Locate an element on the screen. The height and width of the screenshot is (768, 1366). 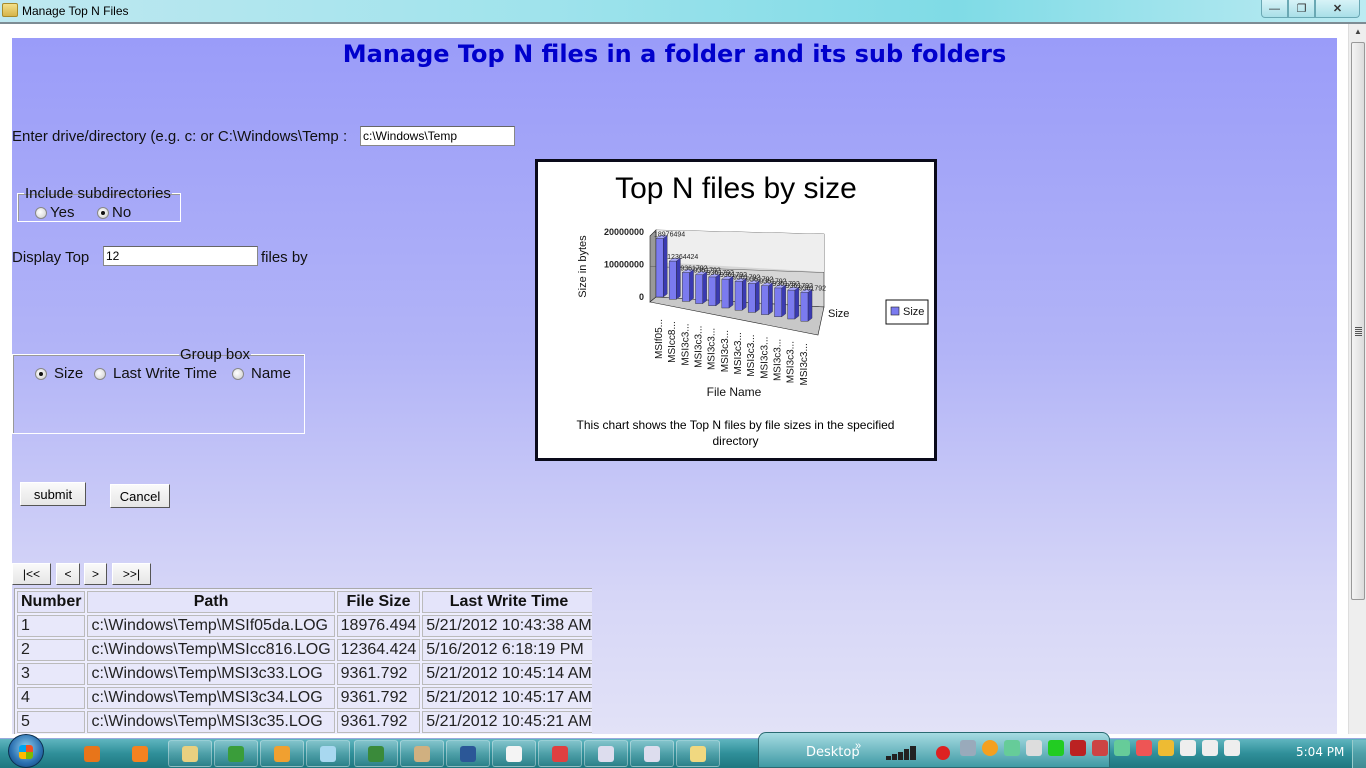
submit-button: submit is located at coordinates (53, 494).